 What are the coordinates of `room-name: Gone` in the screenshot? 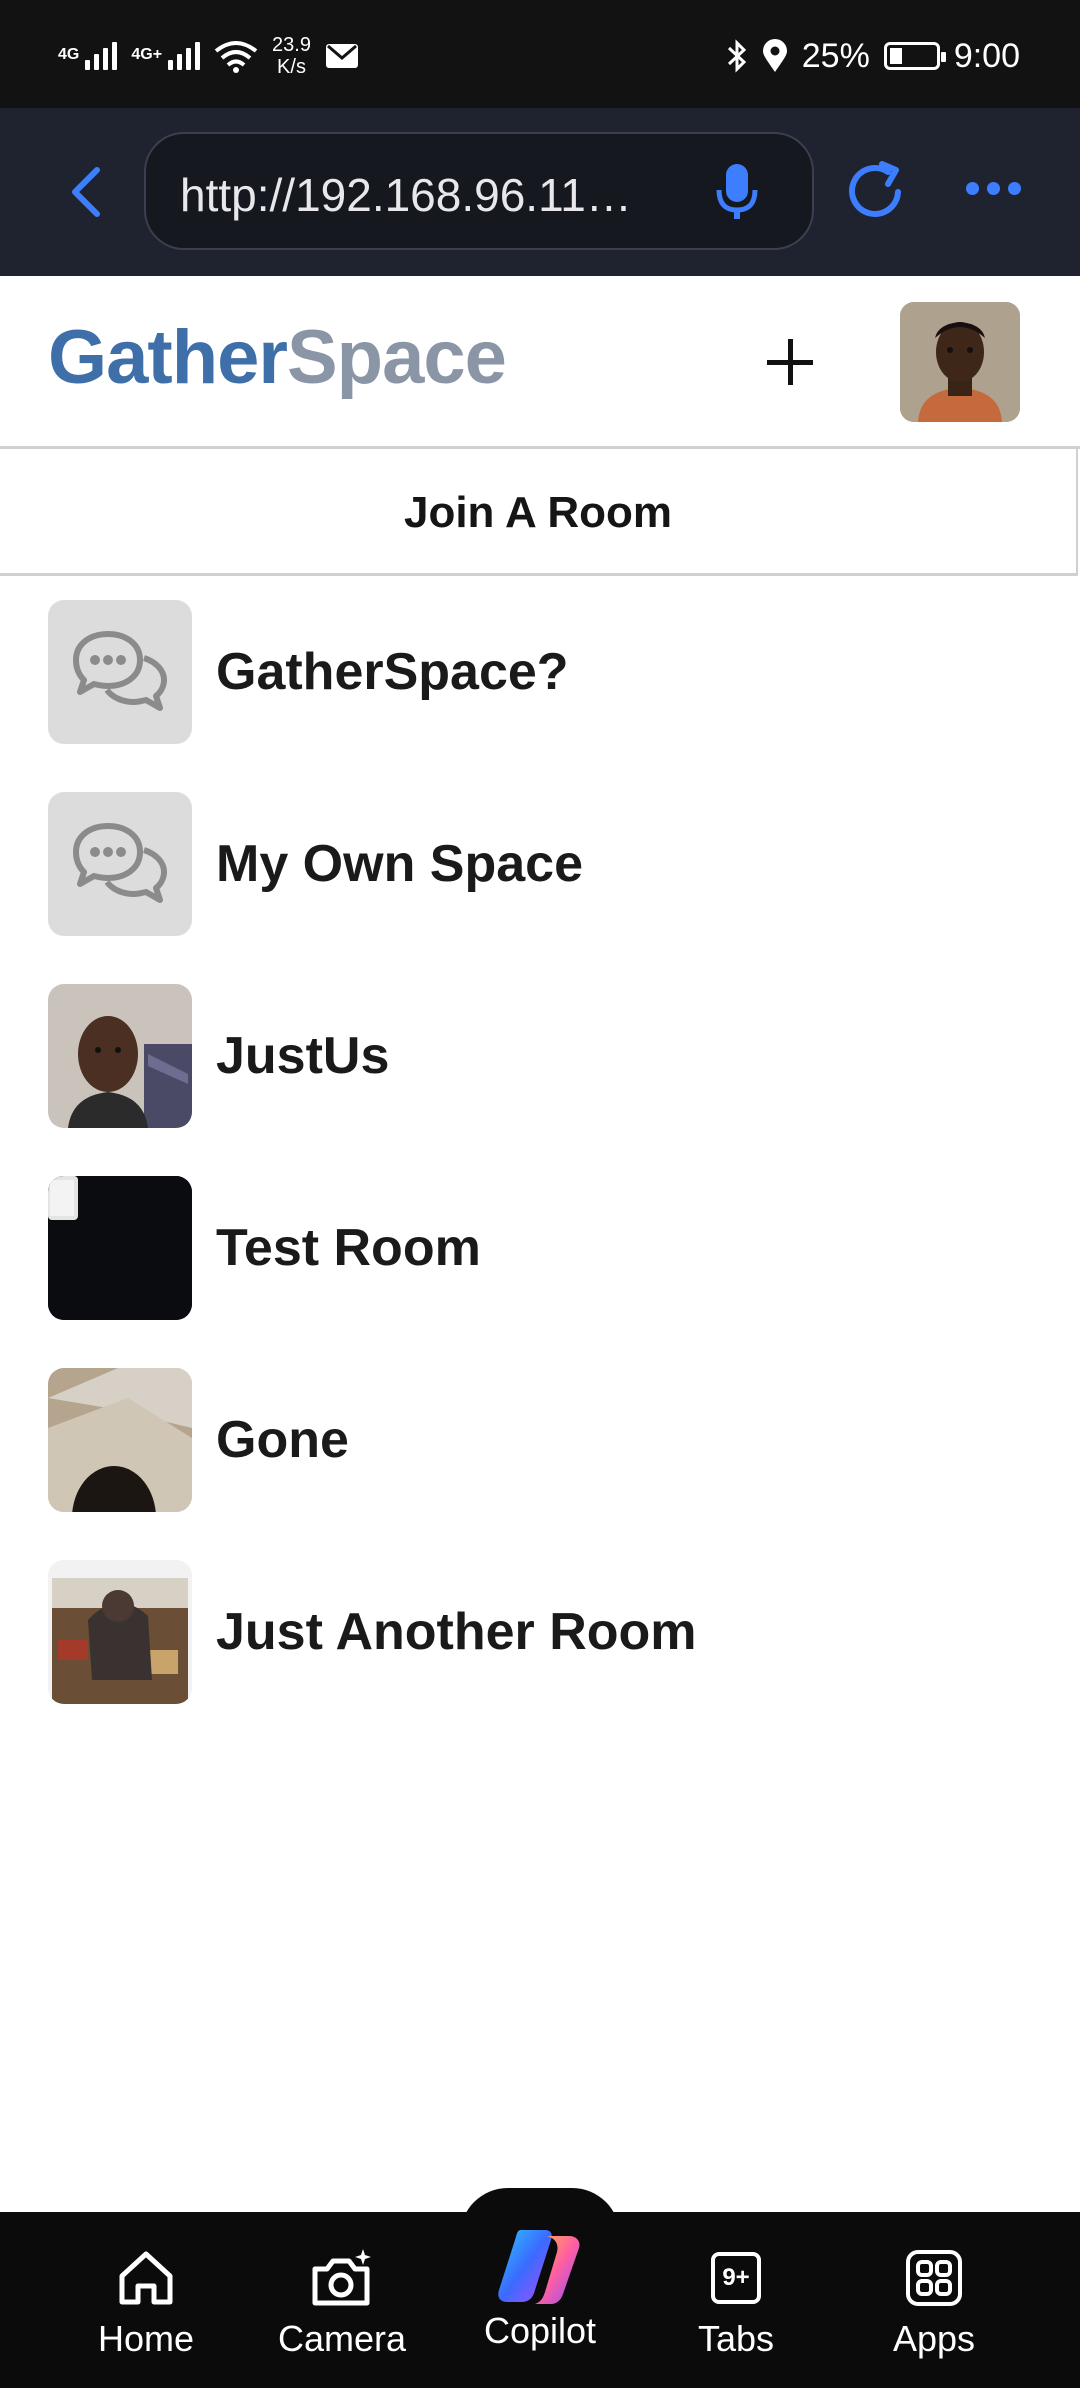 It's located at (282, 1440).